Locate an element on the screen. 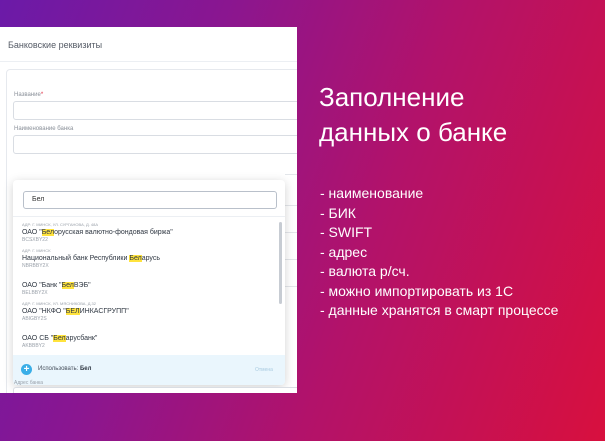  bank-name-input is located at coordinates (155, 144).